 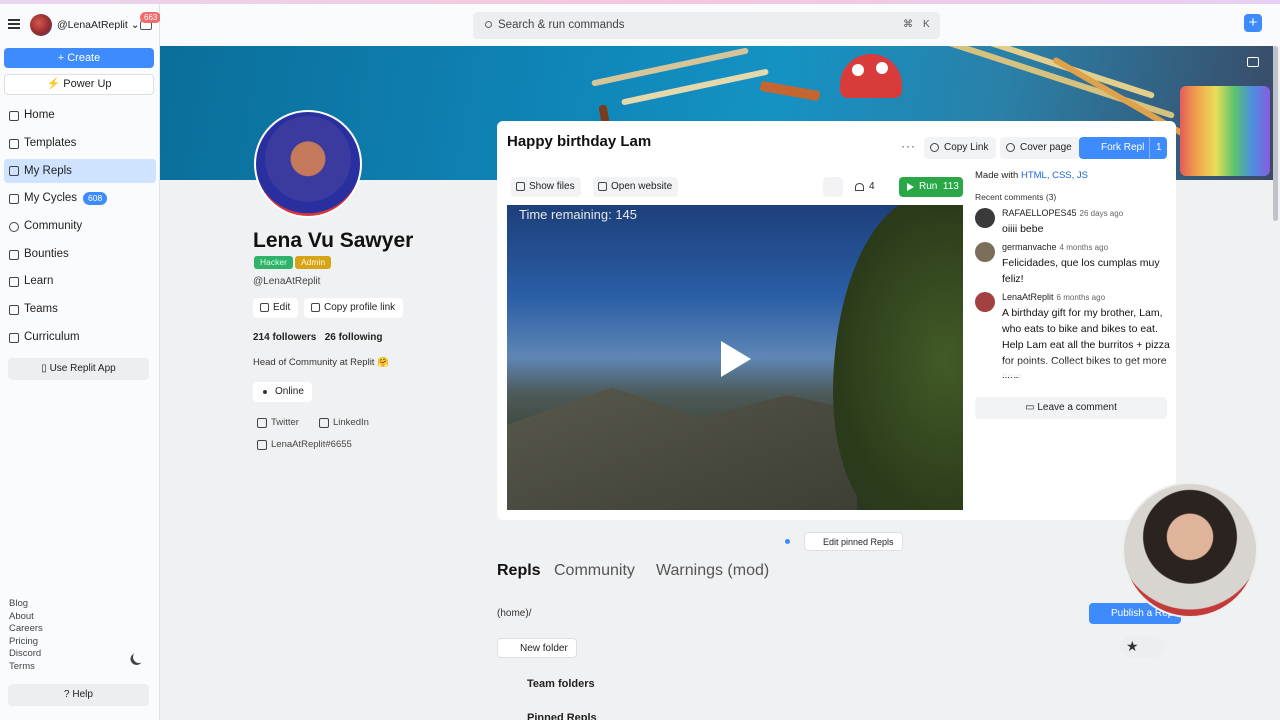 I want to click on teams-icon, so click(x=14, y=309).